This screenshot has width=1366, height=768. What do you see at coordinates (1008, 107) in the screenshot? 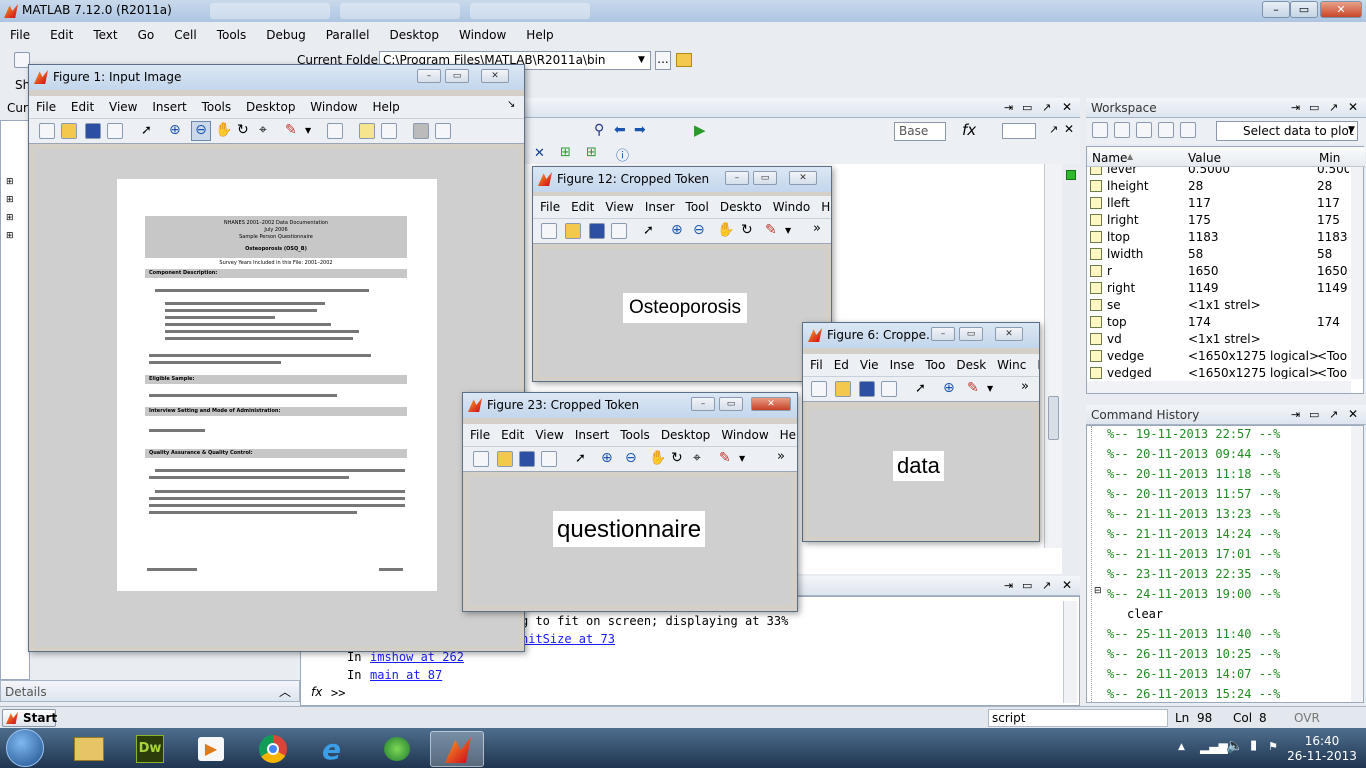
I see `undock-icon: ⇥` at bounding box center [1008, 107].